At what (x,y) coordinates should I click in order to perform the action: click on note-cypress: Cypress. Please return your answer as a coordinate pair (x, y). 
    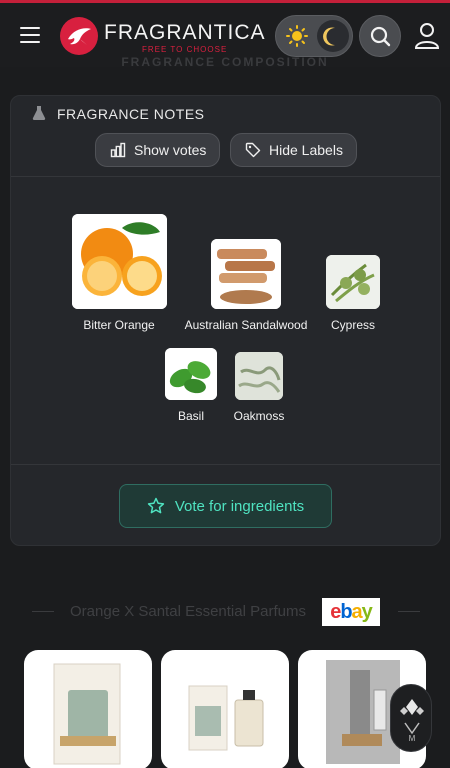
    Looking at the image, I should click on (353, 293).